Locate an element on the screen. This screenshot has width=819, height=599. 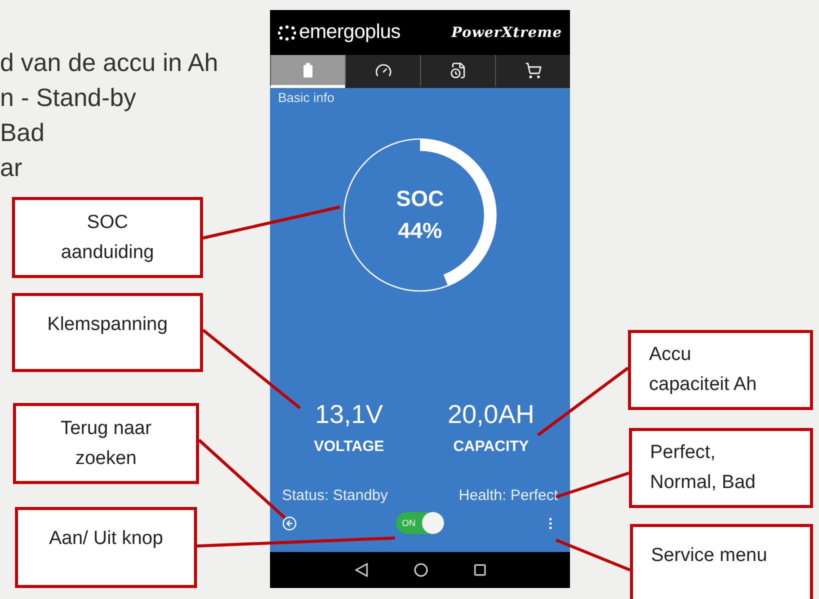
callout-text: Aan/ Uit knop is located at coordinates (106, 539).